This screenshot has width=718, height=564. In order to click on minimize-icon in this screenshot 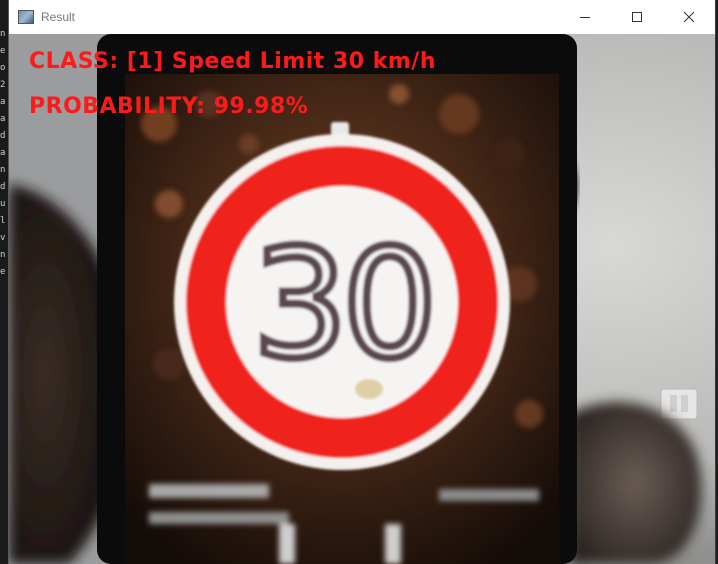, I will do `click(585, 17)`.